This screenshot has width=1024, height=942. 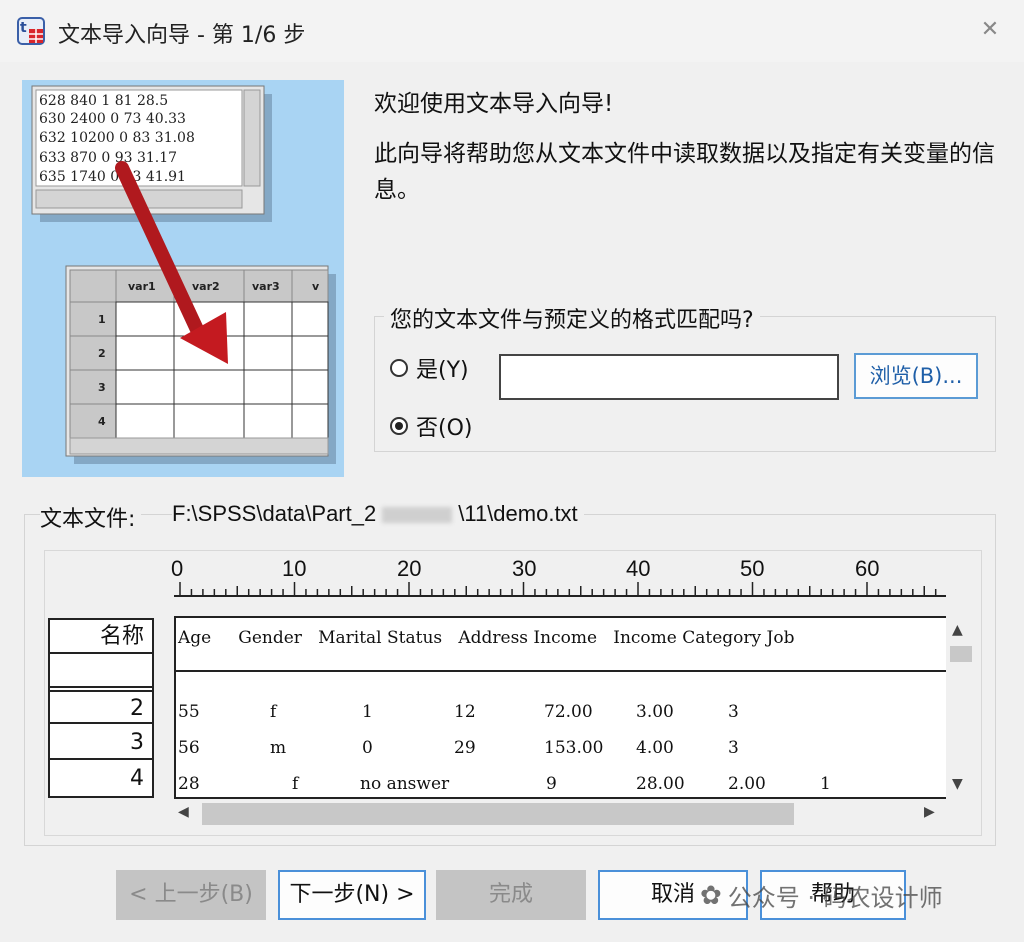 What do you see at coordinates (117, 138) in the screenshot?
I see `illus-text-line: 632 10200 0 83 31.08` at bounding box center [117, 138].